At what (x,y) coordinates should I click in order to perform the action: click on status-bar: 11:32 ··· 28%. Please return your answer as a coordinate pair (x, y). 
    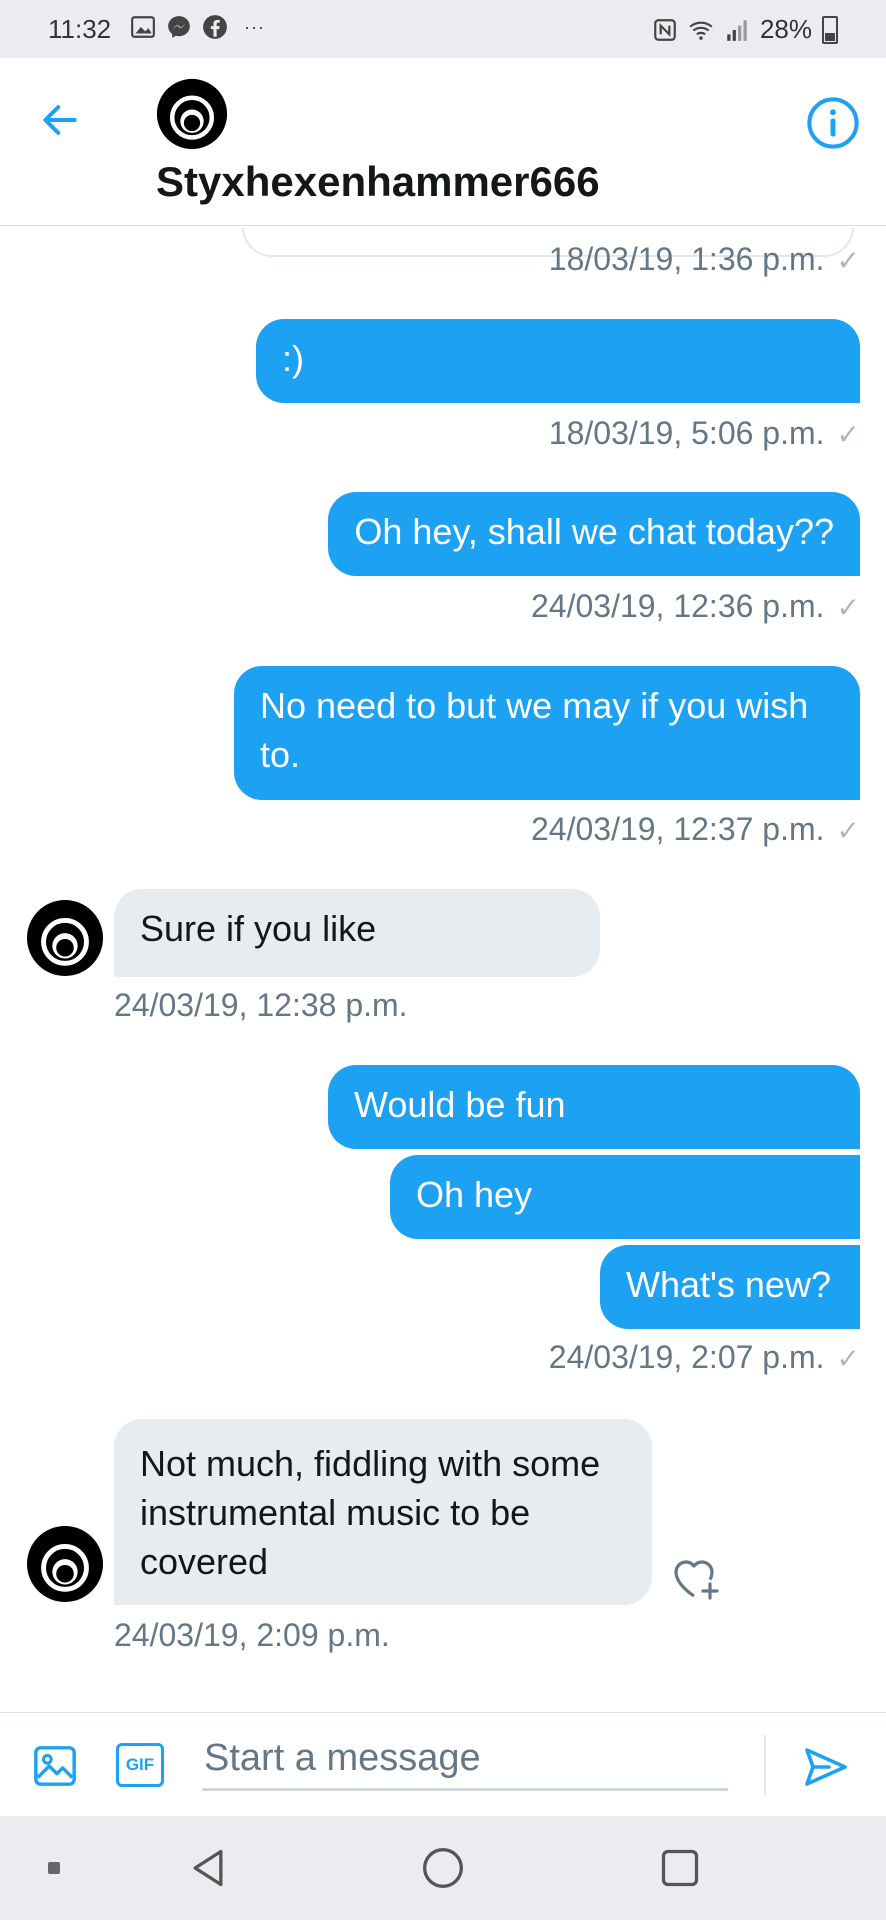
    Looking at the image, I should click on (443, 29).